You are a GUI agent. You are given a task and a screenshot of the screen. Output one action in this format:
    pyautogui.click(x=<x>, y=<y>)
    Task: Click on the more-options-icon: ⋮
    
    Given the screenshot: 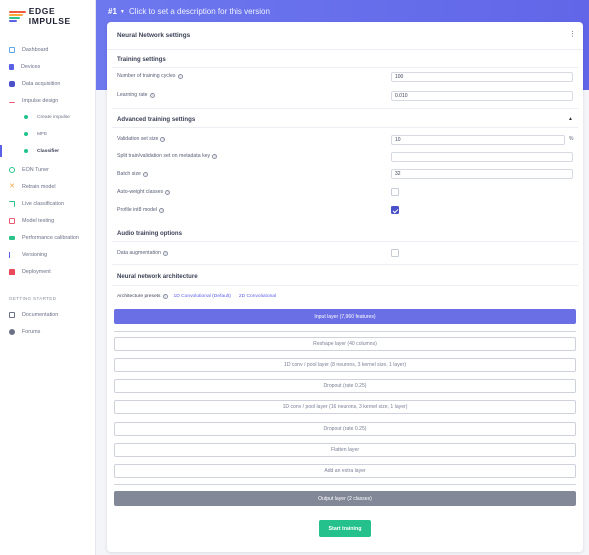 What is the action you would take?
    pyautogui.click(x=572, y=35)
    